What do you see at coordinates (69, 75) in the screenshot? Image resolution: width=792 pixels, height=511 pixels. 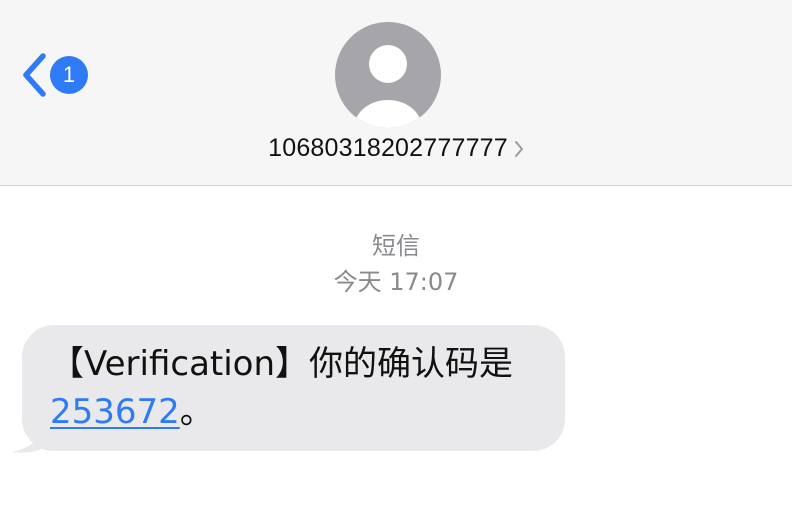 I see `unread-count-badge: 1` at bounding box center [69, 75].